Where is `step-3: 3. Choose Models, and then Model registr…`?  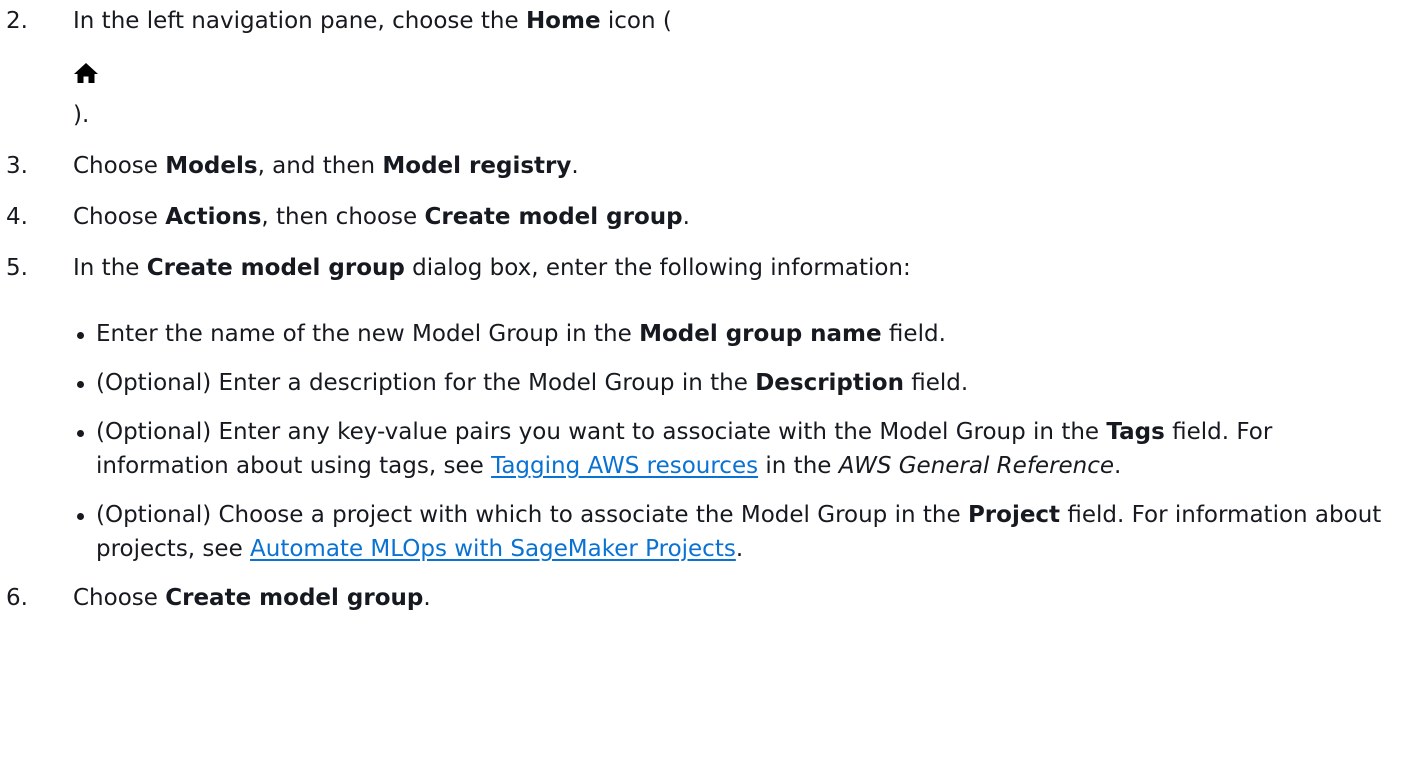
step-3: 3. Choose Models, and then Model registr… is located at coordinates (701, 166).